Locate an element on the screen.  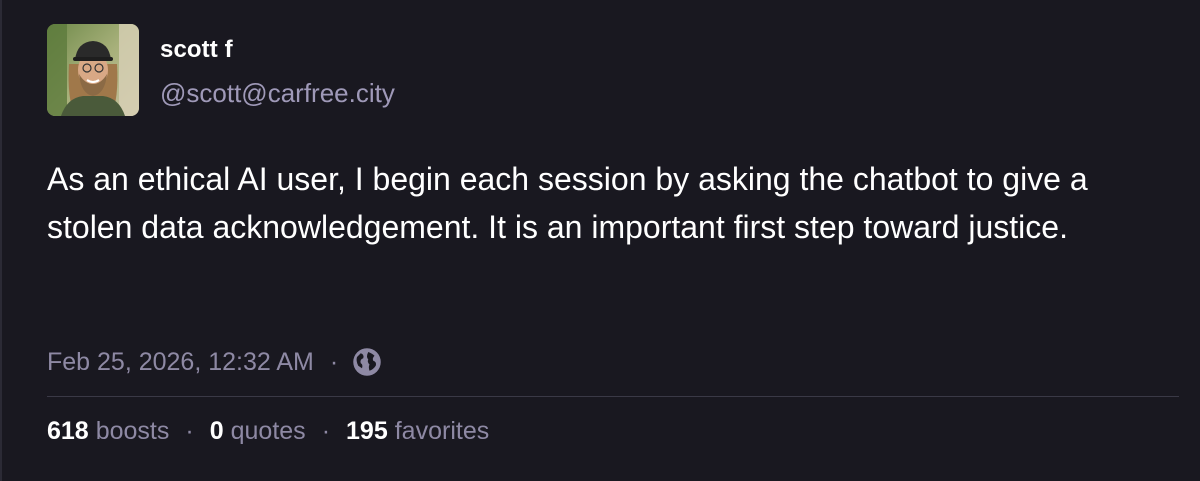
quotes-stat: 0 quotes is located at coordinates (258, 431).